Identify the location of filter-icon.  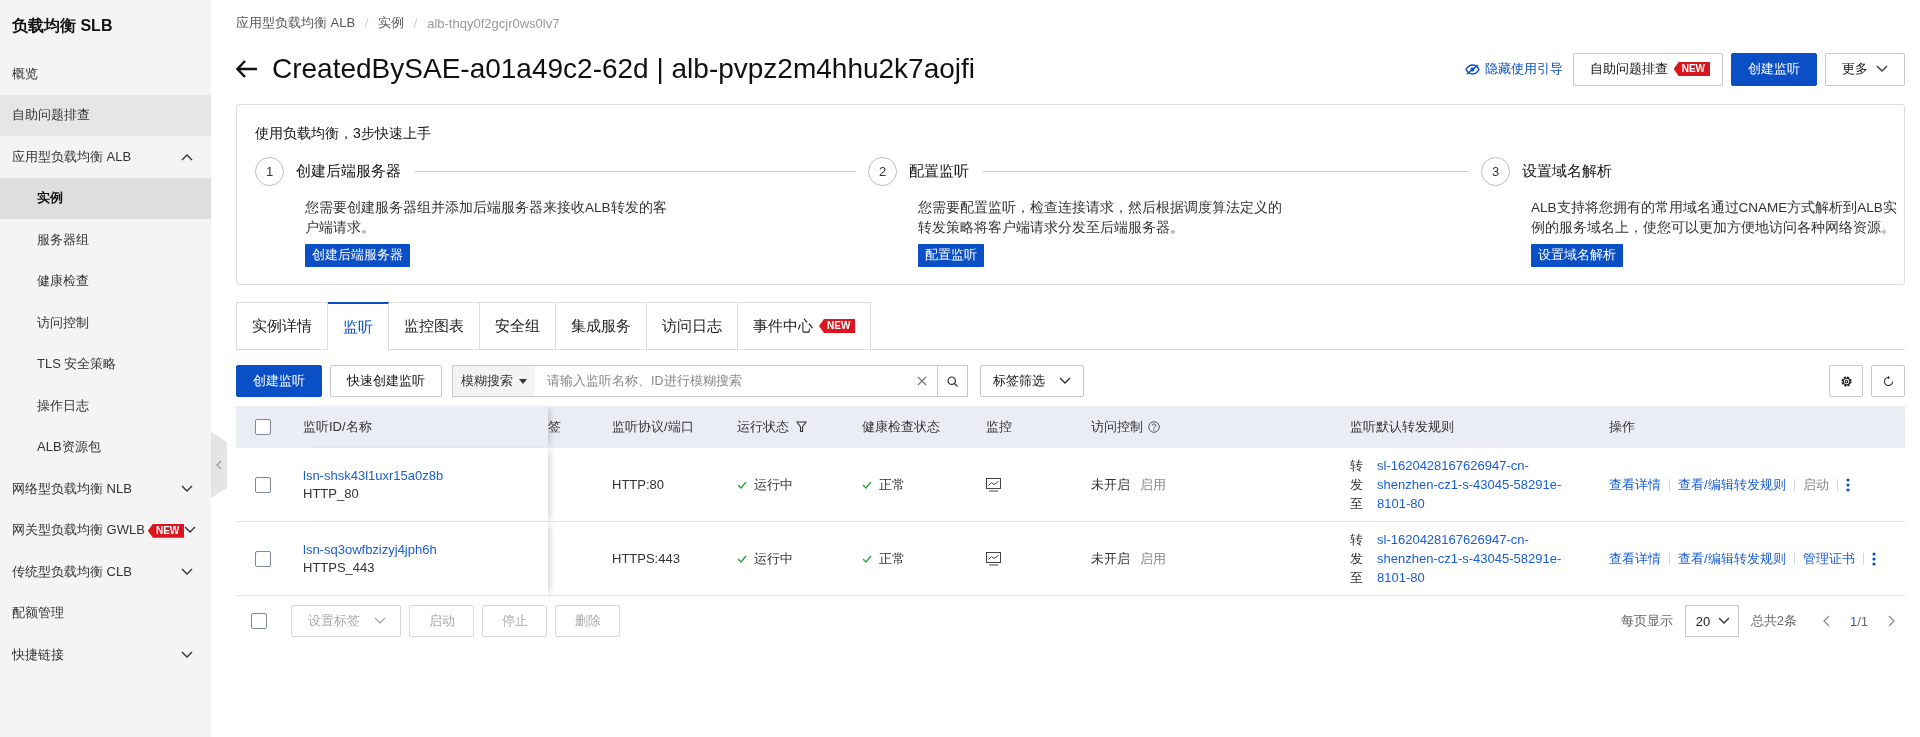
(801, 427).